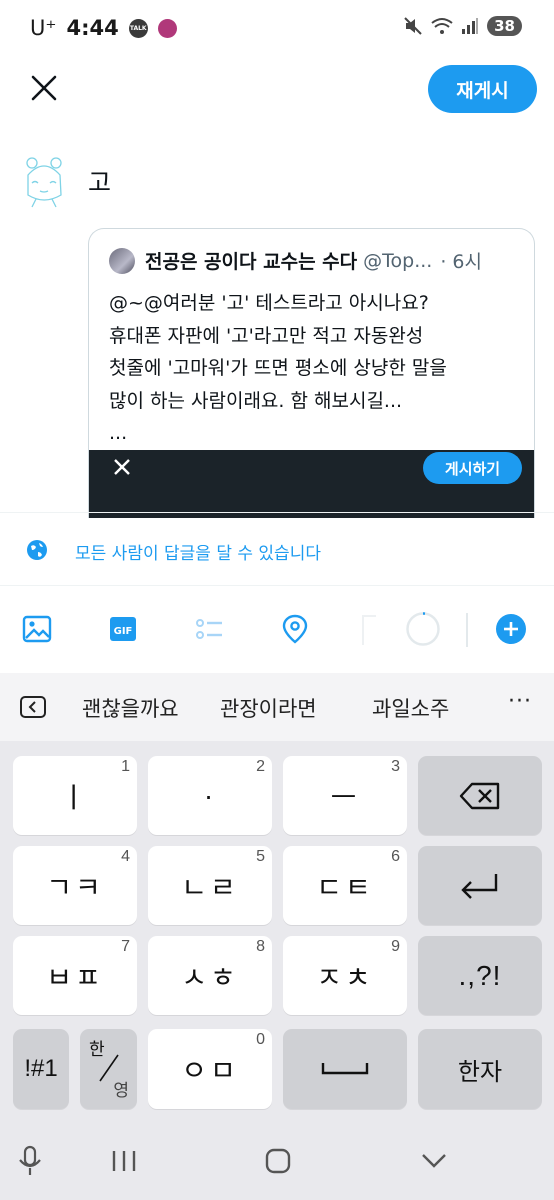  I want to click on microphone-icon, so click(30, 1161).